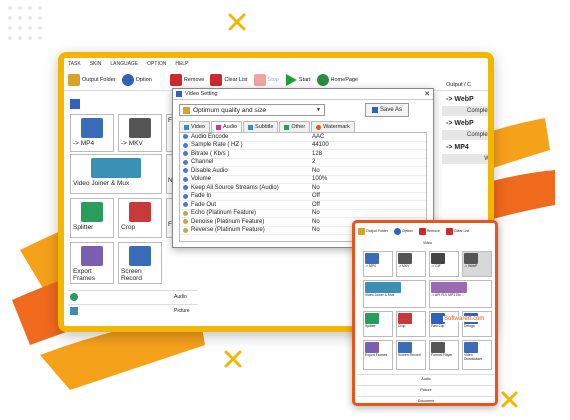 This screenshot has width=570, height=420. I want to click on tab-audio: Audio, so click(226, 126).